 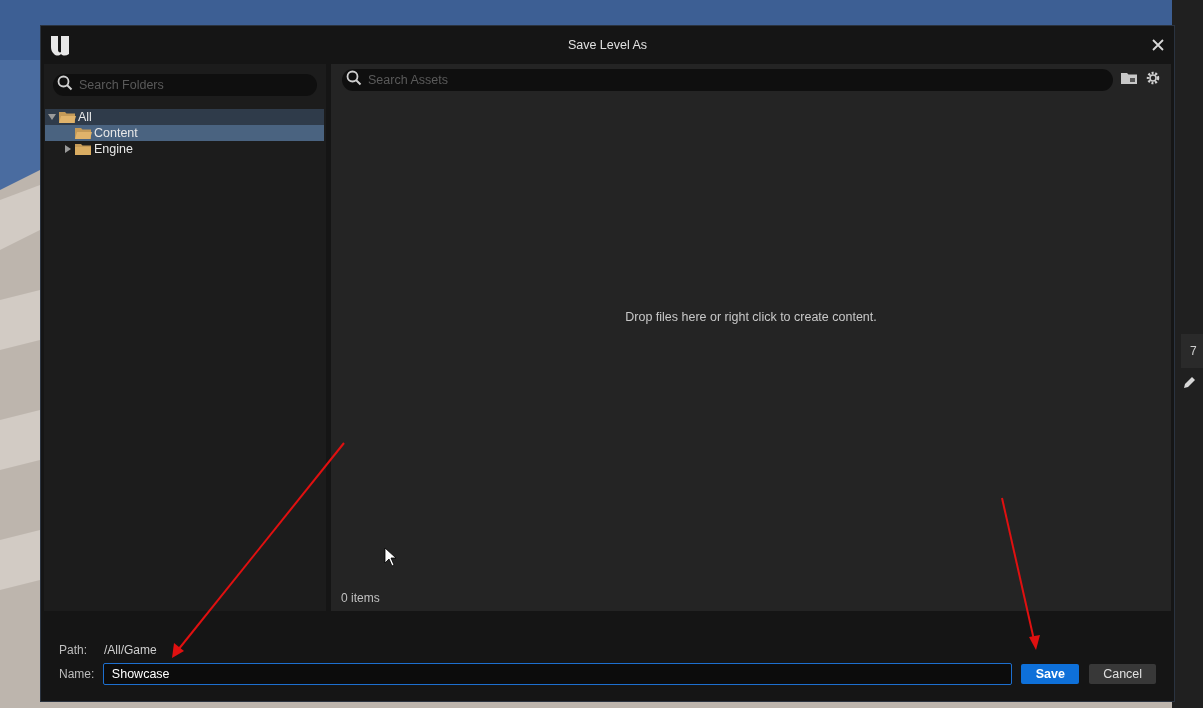 What do you see at coordinates (751, 318) in the screenshot?
I see `empty-message: Drop files here or right click to create content.` at bounding box center [751, 318].